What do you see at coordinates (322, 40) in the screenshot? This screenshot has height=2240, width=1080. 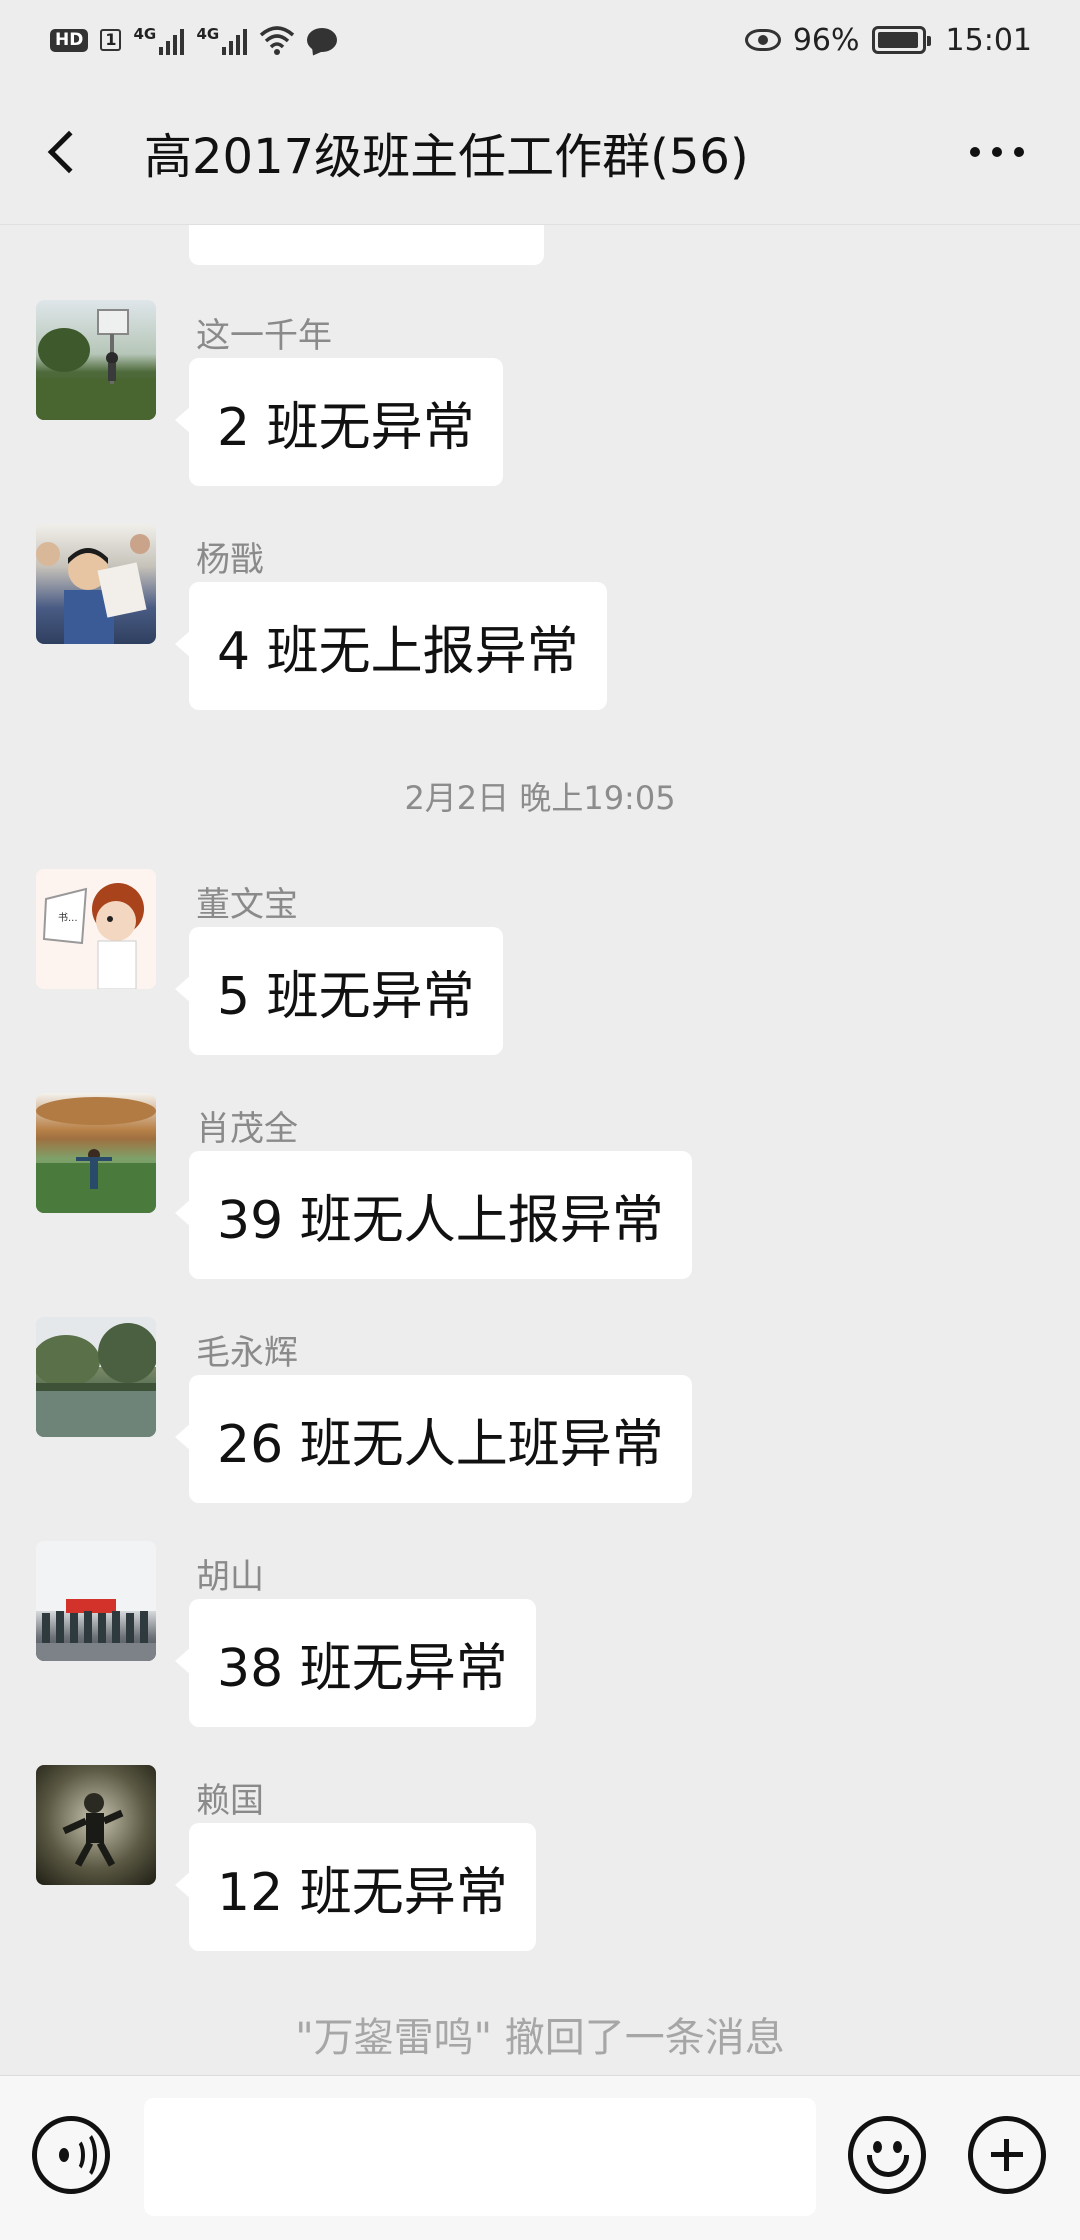 I see `message-notification-icon` at bounding box center [322, 40].